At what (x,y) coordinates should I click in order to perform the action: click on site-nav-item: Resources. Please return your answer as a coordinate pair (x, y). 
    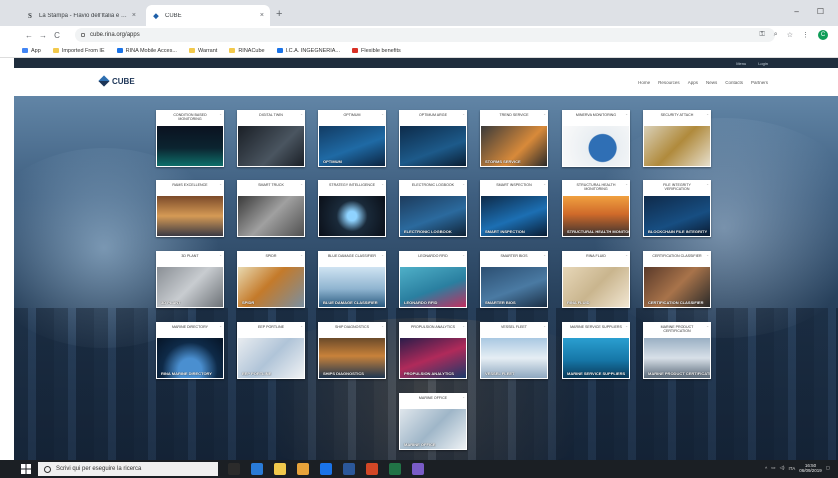
    Looking at the image, I should click on (669, 82).